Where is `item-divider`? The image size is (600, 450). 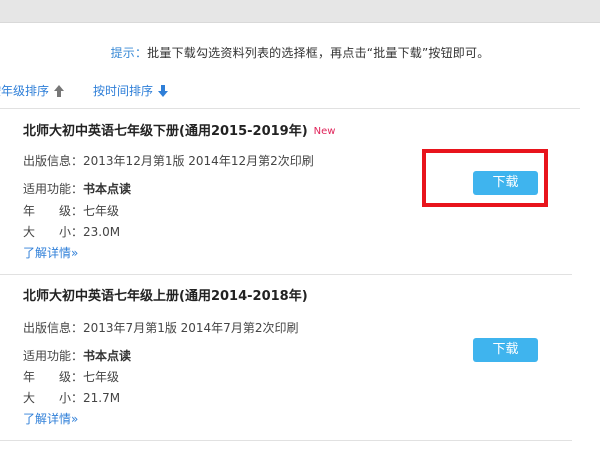
item-divider is located at coordinates (286, 440).